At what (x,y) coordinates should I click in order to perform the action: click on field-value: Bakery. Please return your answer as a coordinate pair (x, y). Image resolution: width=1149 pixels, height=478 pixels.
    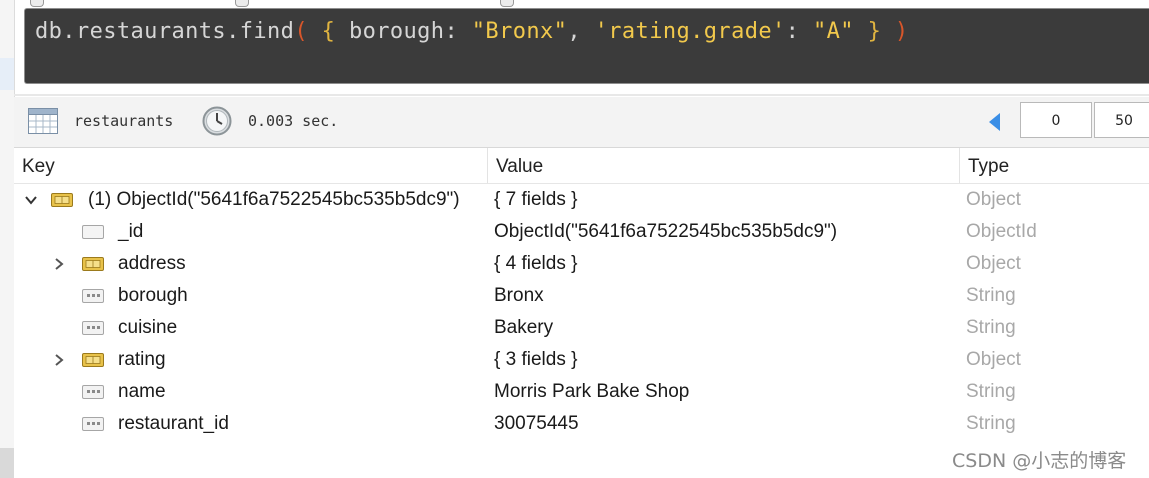
    Looking at the image, I should click on (524, 327).